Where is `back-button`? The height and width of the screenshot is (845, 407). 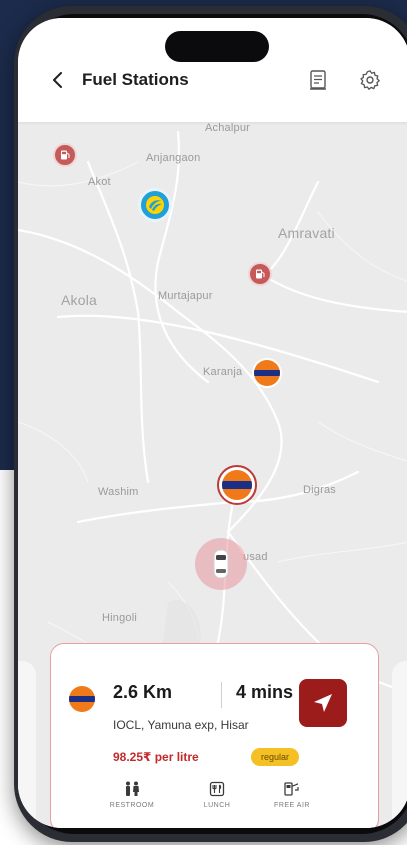
back-button is located at coordinates (58, 80).